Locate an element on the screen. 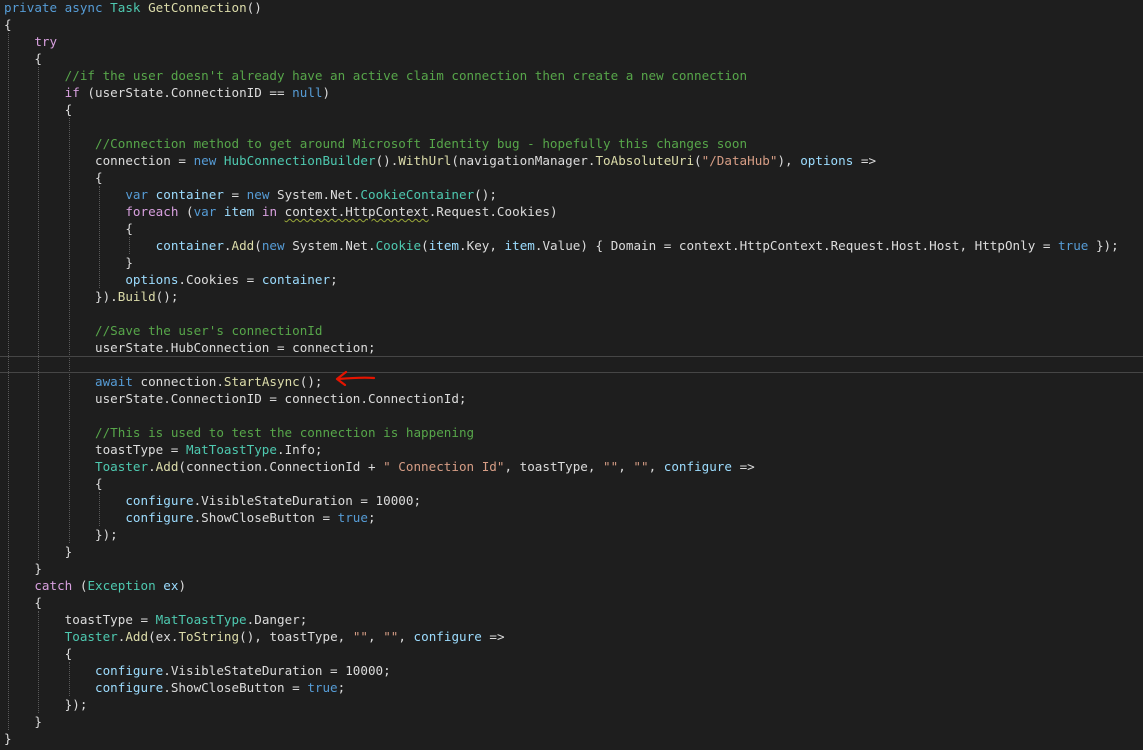 This screenshot has width=1143, height=750. code-token-plain: (connection.ConnectionId + is located at coordinates (281, 466).